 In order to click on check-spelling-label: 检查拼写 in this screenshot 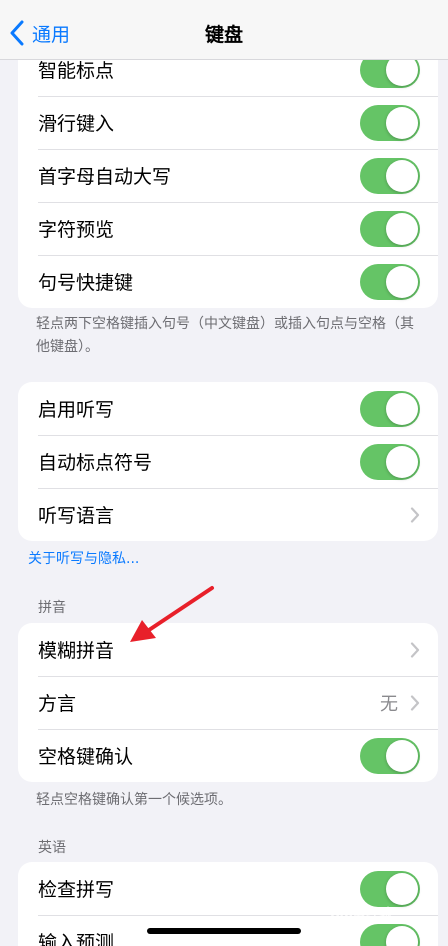, I will do `click(76, 890)`.